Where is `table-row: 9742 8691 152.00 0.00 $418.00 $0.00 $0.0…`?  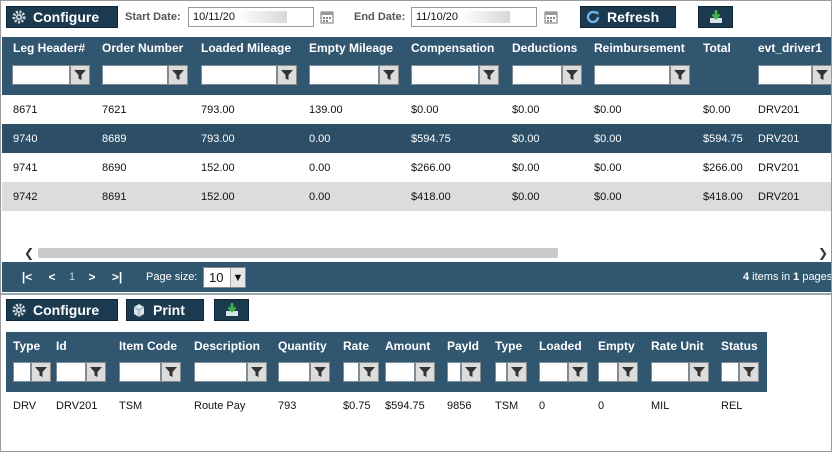
table-row: 9742 8691 152.00 0.00 $418.00 $0.00 $0.0… is located at coordinates (416, 196).